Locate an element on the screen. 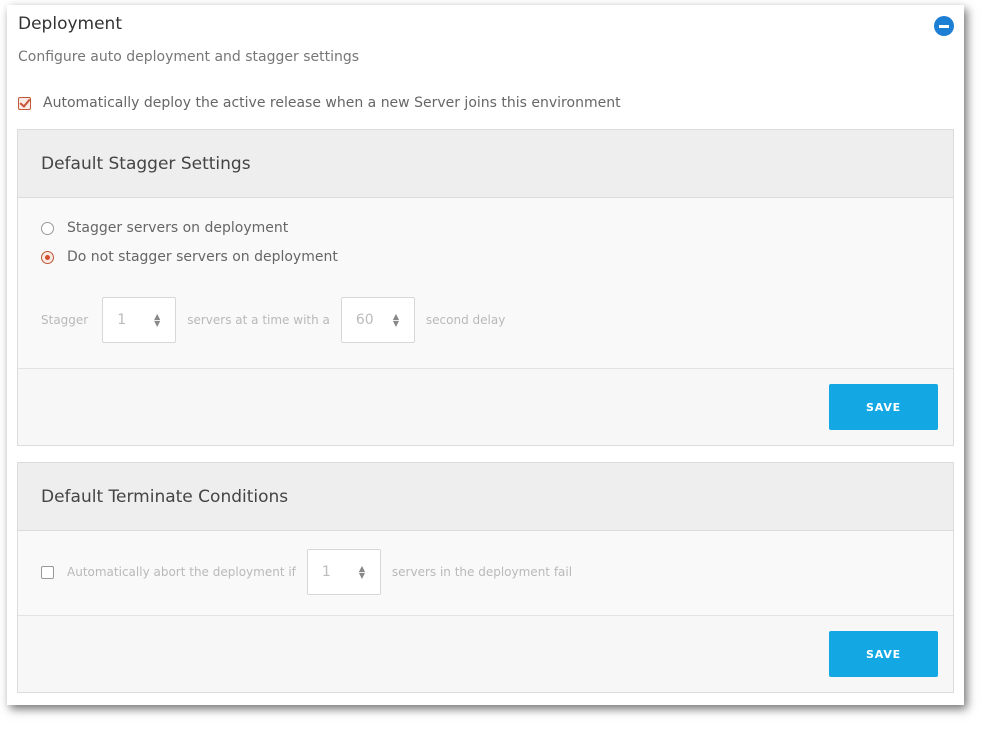 The image size is (988, 730). servers-count-input: 1 ▲ ▼ is located at coordinates (139, 320).